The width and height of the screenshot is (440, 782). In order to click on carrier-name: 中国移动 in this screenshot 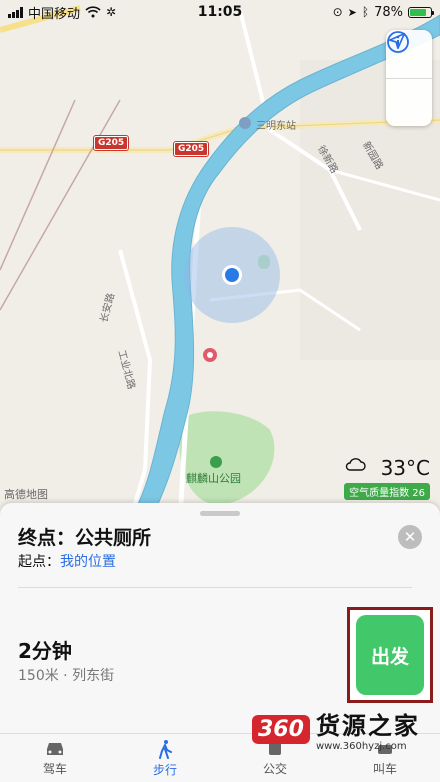, I will do `click(54, 14)`.